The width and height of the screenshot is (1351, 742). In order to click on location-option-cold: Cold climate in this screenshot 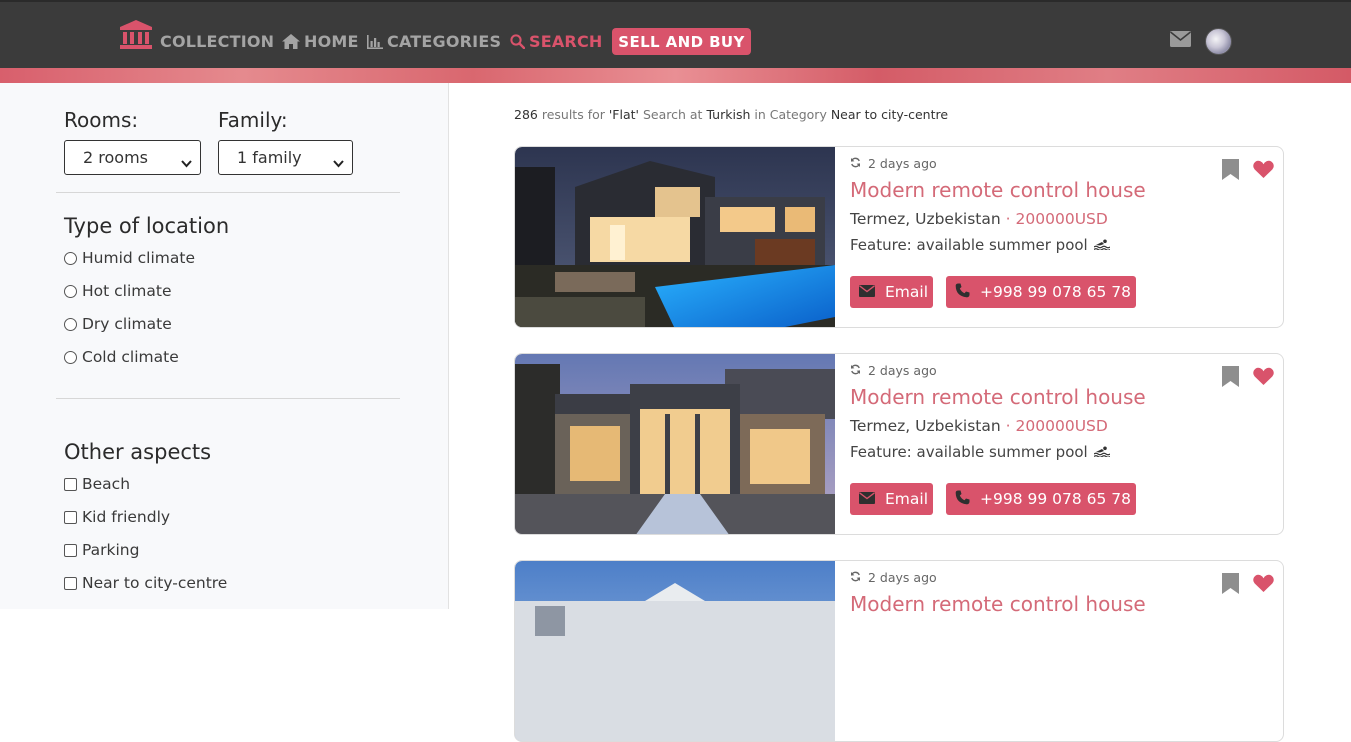, I will do `click(121, 357)`.